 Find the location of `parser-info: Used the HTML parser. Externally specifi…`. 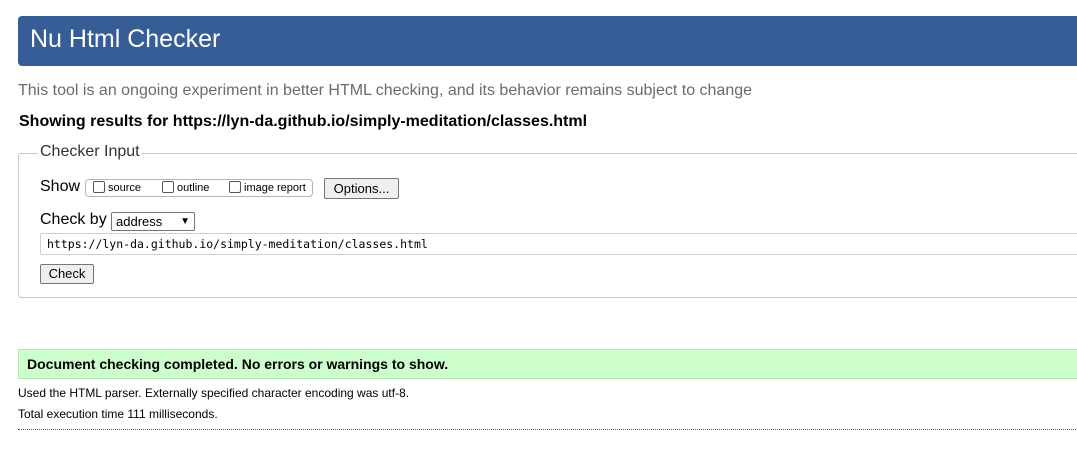

parser-info: Used the HTML parser. Externally specifi… is located at coordinates (214, 393).